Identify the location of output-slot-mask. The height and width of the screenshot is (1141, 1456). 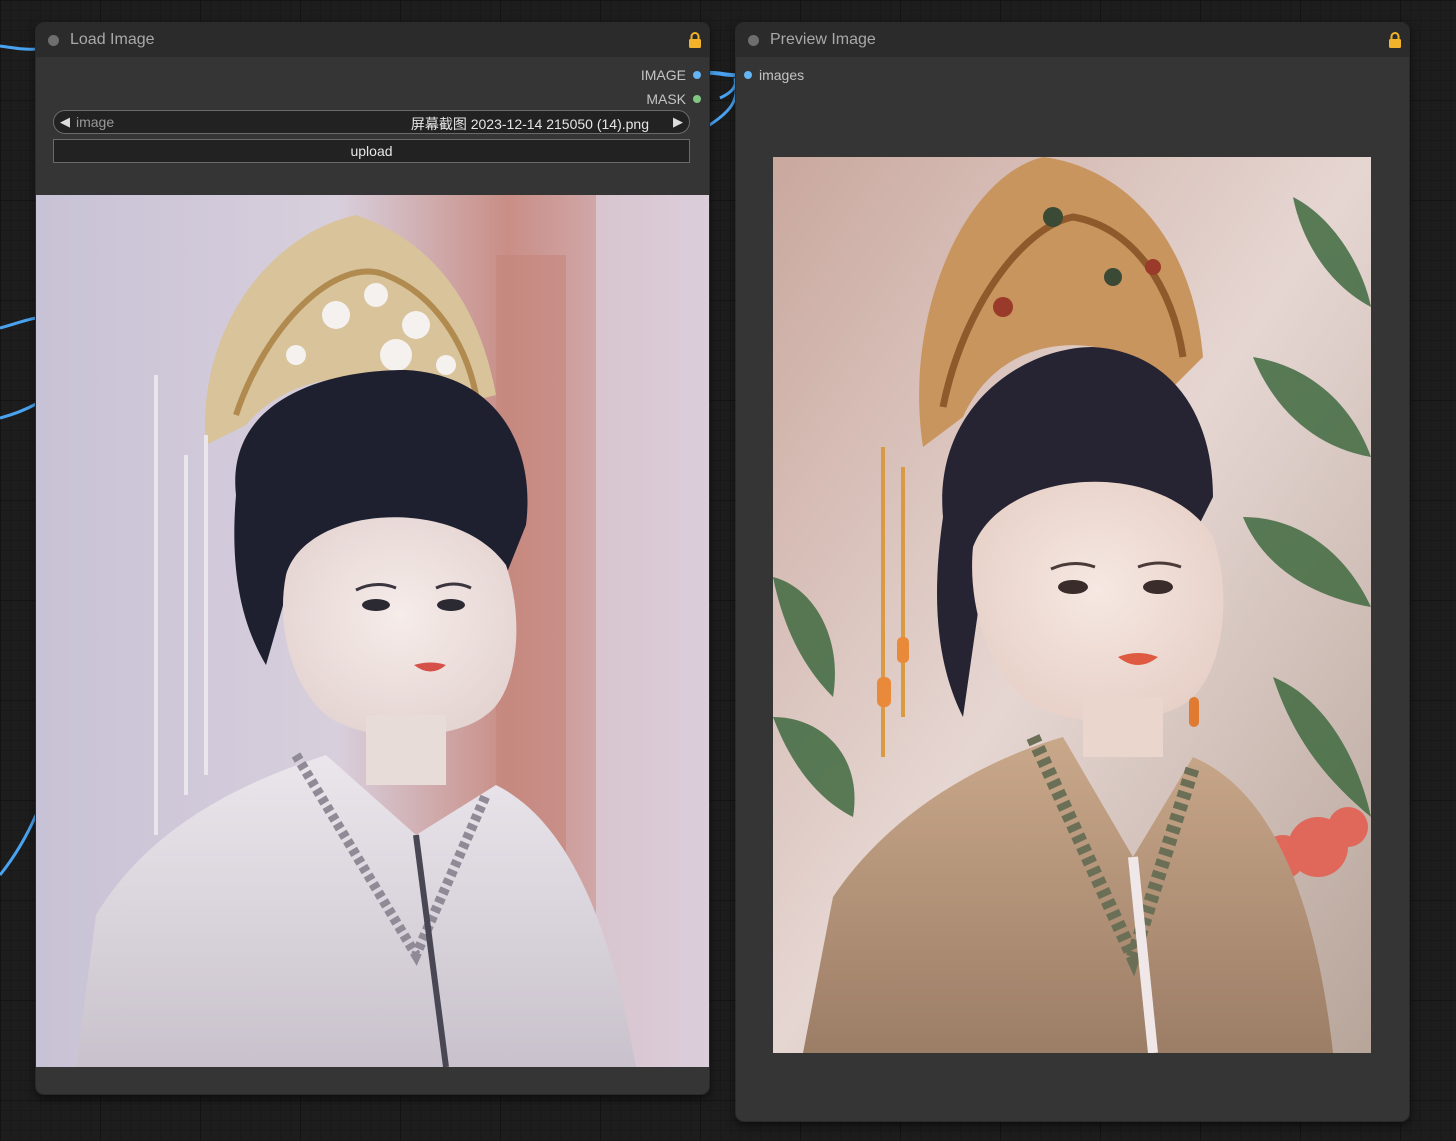
(697, 99).